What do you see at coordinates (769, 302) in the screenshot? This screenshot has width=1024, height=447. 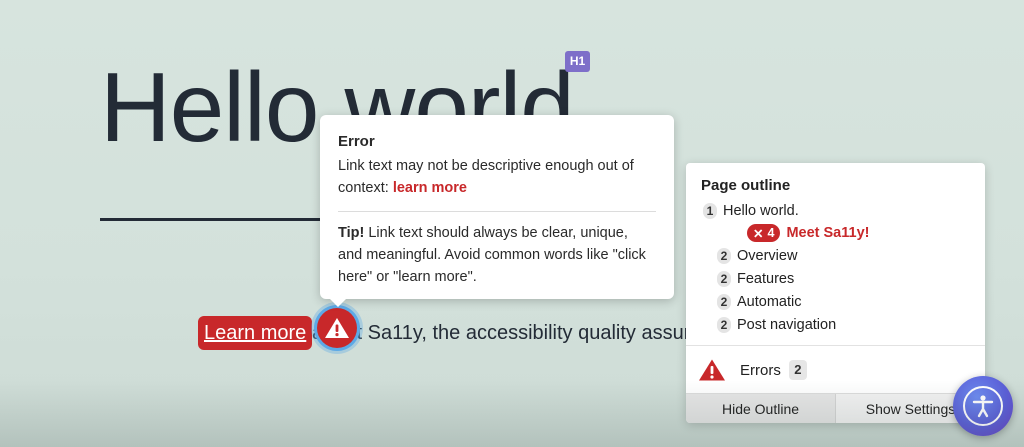 I see `outline-item-label: Automatic` at bounding box center [769, 302].